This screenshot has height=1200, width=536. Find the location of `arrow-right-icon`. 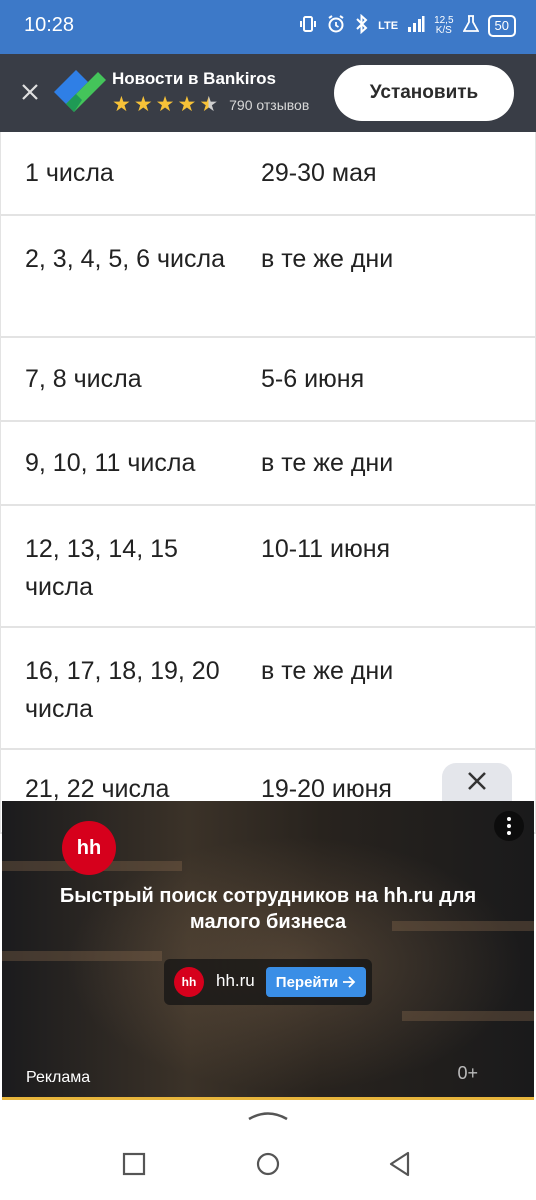

arrow-right-icon is located at coordinates (349, 982).